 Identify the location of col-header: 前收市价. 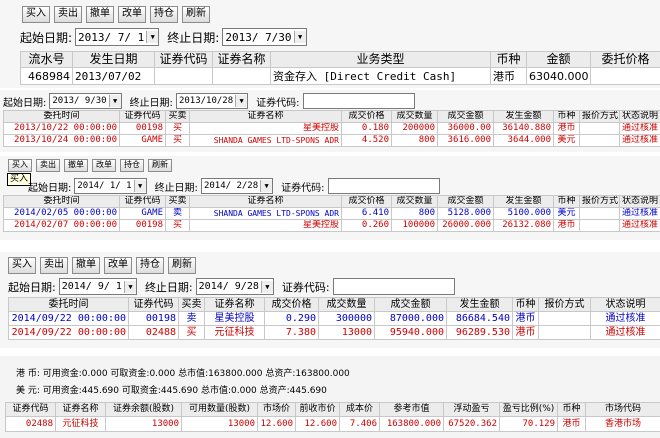
(317, 409).